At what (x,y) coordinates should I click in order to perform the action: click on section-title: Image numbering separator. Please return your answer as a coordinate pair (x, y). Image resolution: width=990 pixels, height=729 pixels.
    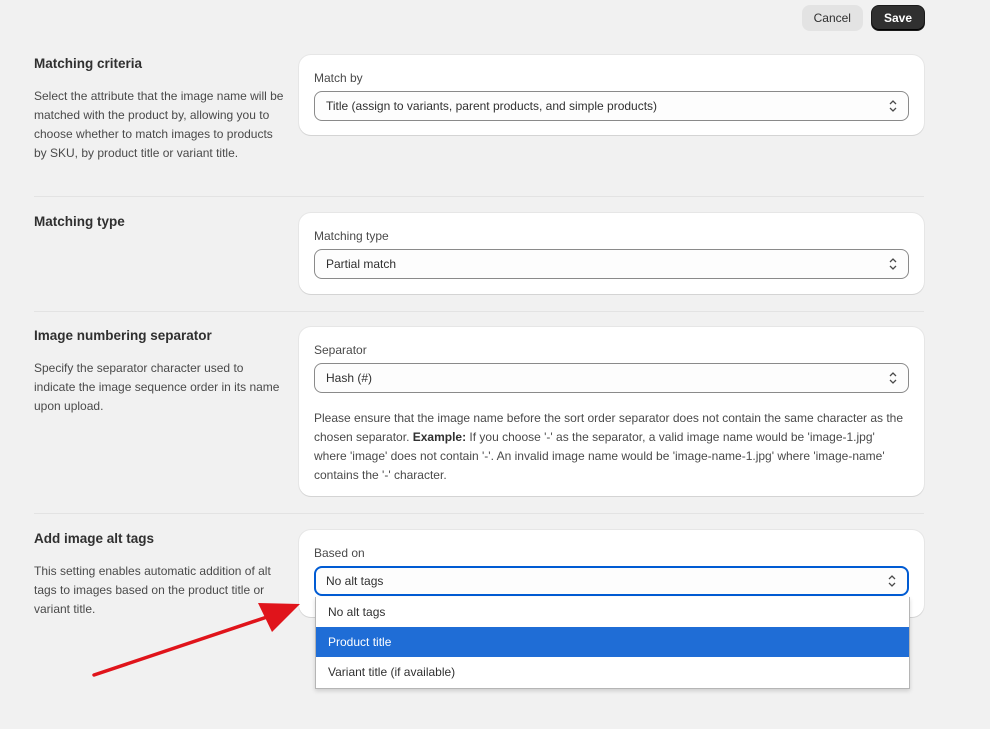
    Looking at the image, I should click on (123, 335).